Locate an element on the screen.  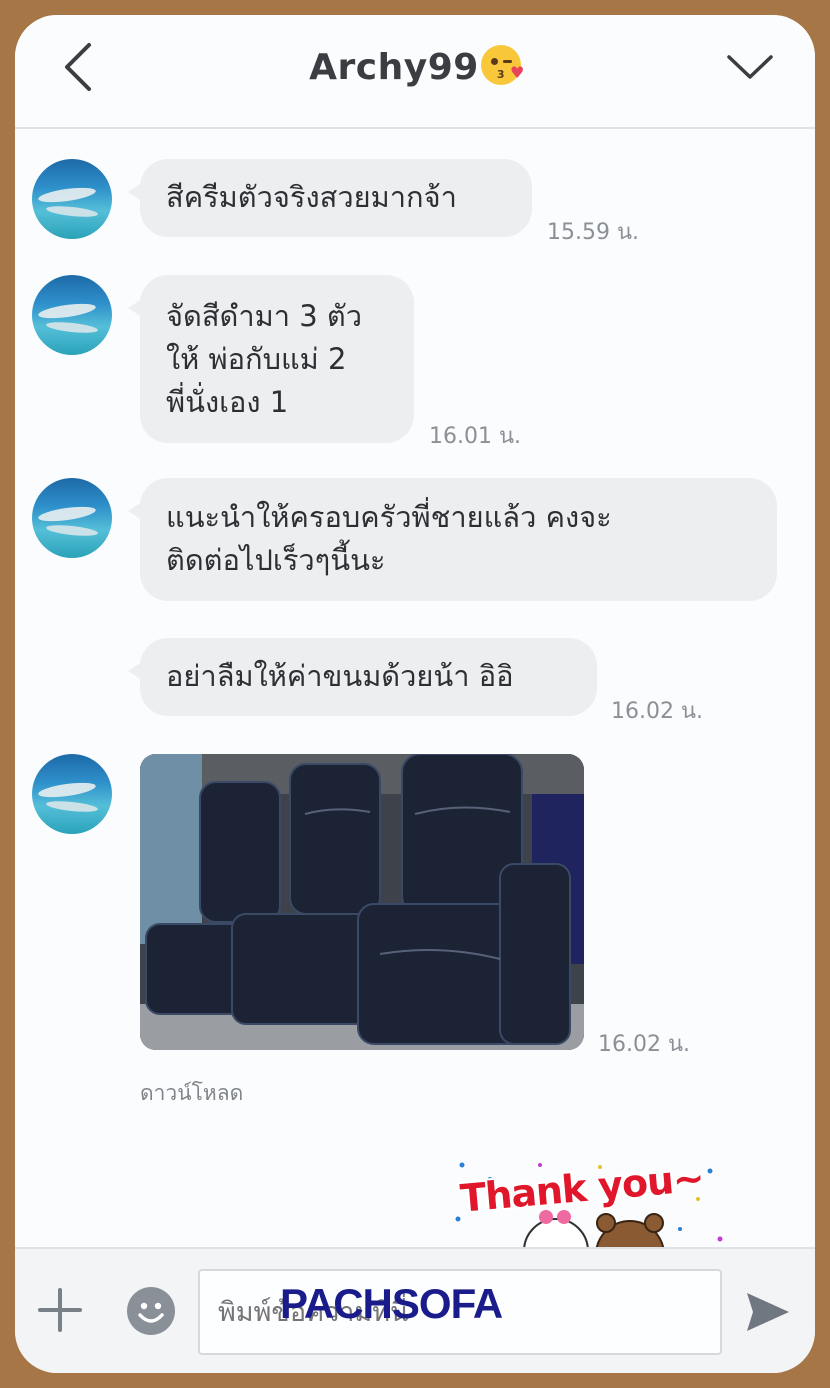
message-time: 16.01 น. is located at coordinates (475, 436).